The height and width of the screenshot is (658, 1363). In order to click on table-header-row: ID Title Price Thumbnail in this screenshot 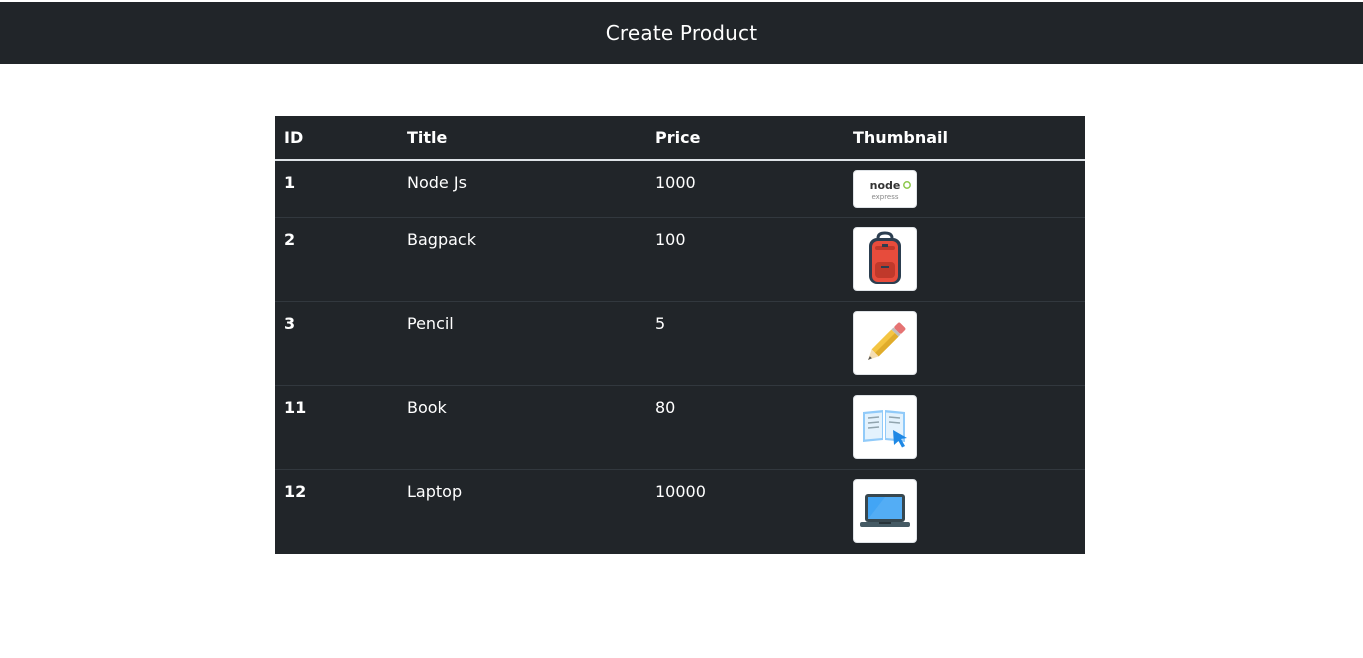, I will do `click(680, 138)`.